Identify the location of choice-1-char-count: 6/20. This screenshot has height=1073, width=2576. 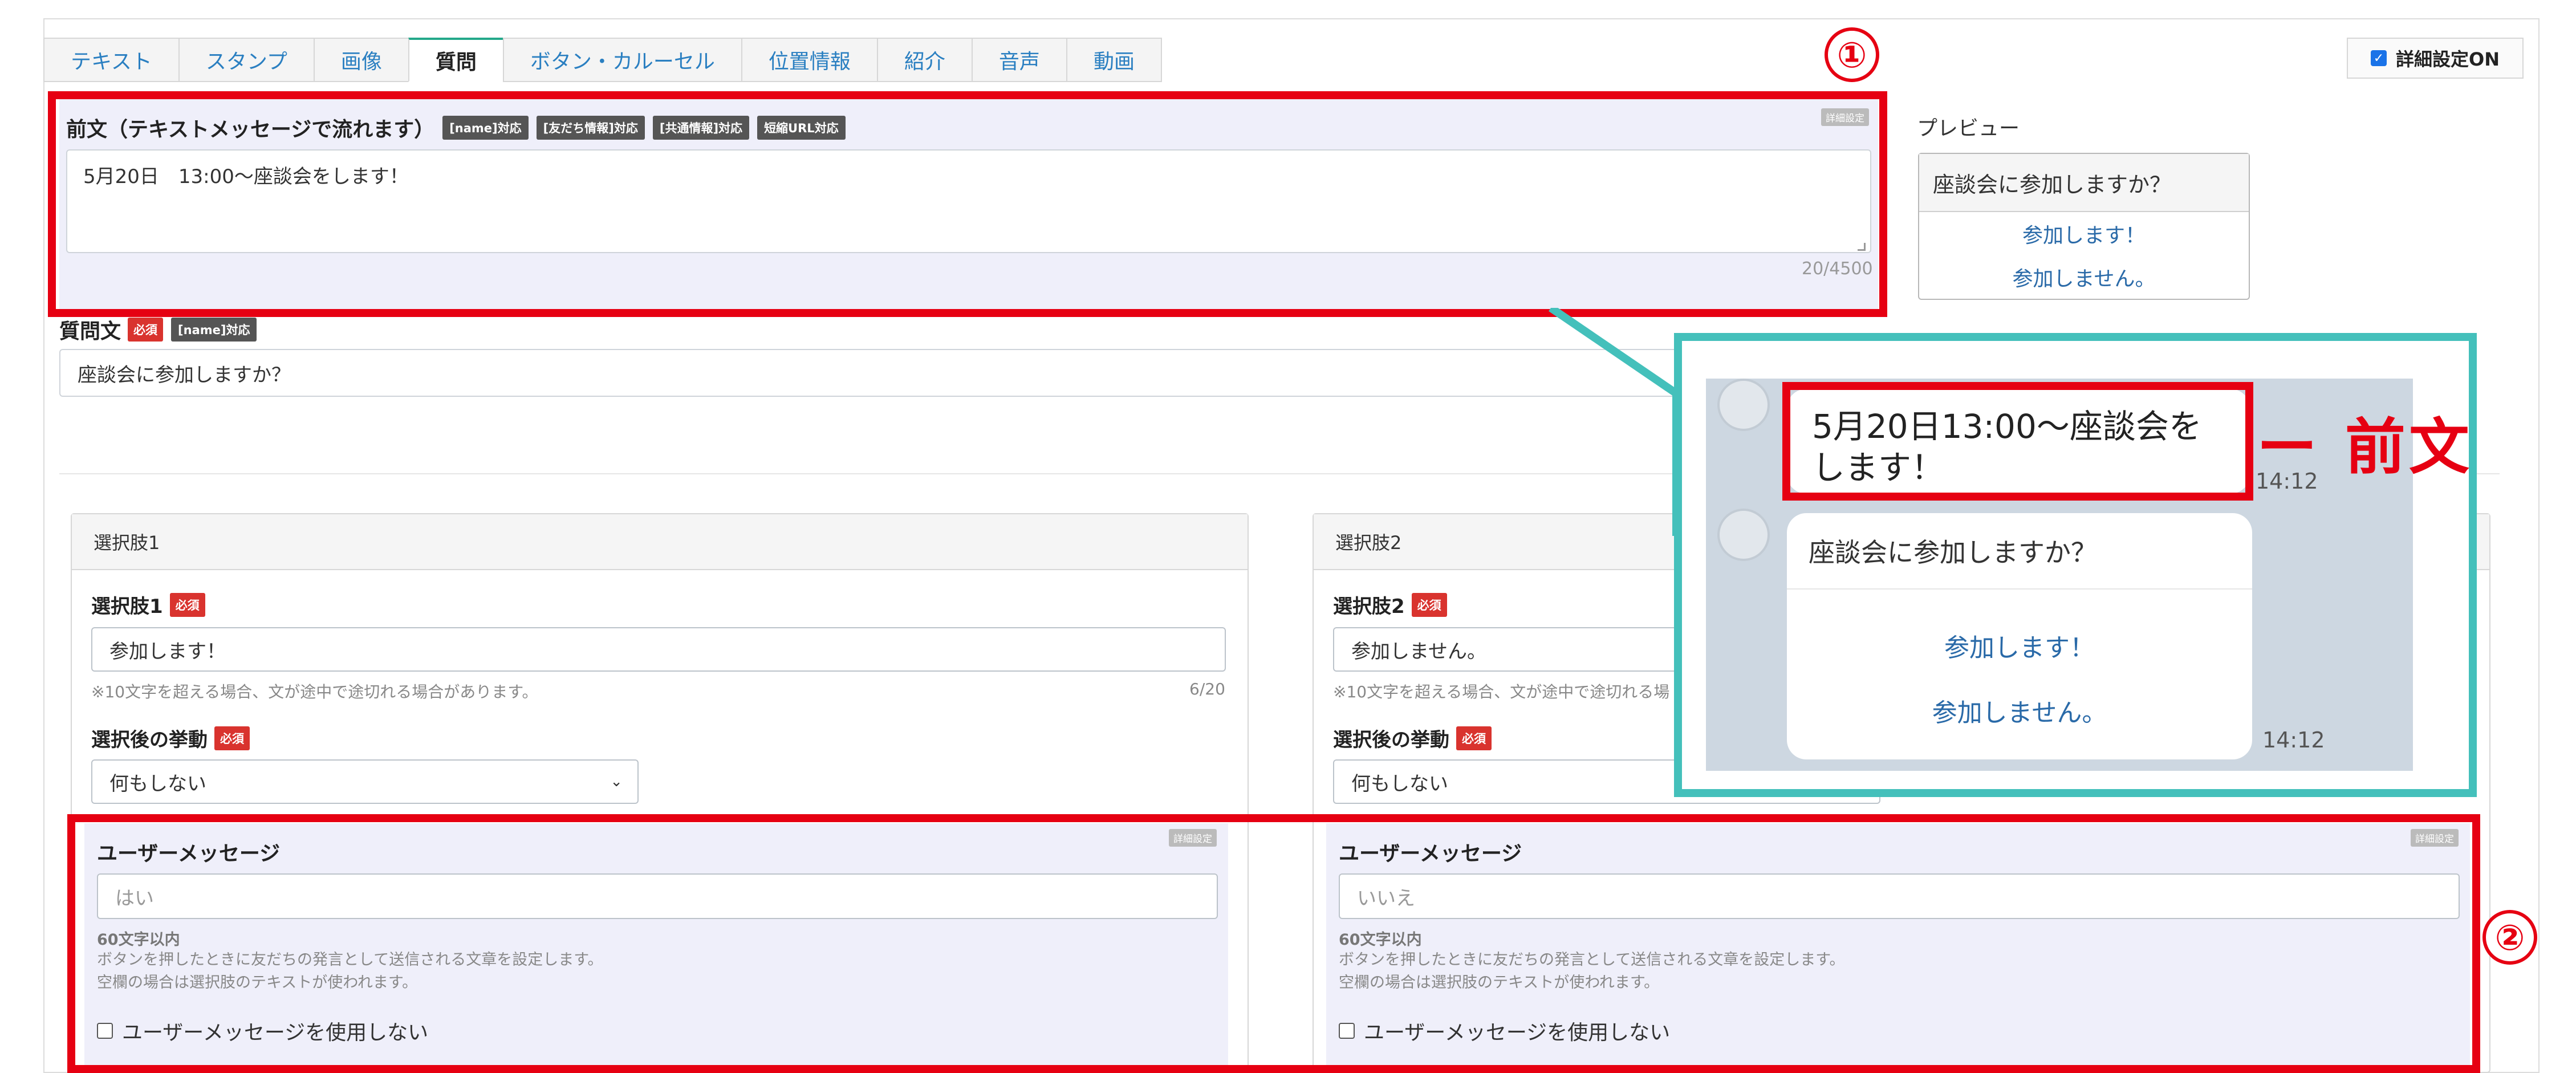
(1207, 689).